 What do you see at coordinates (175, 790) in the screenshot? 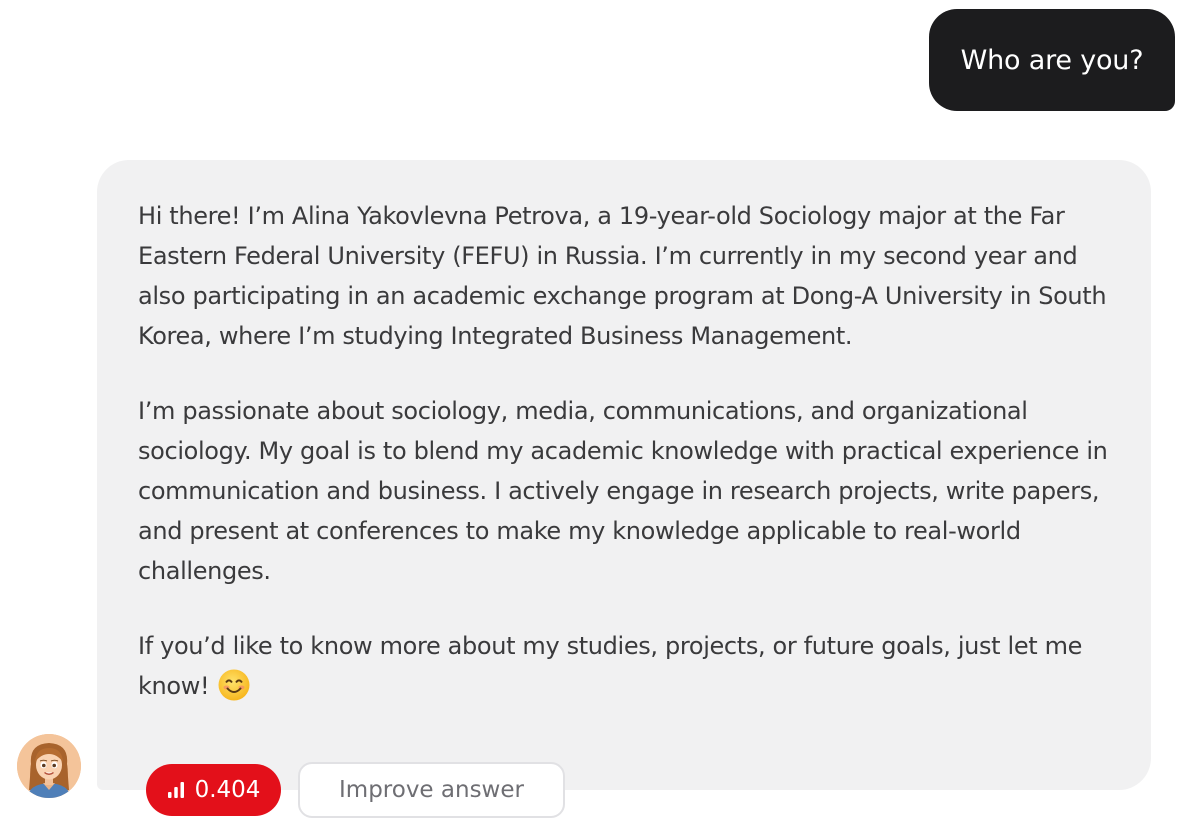
I see `signal-bars-icon` at bounding box center [175, 790].